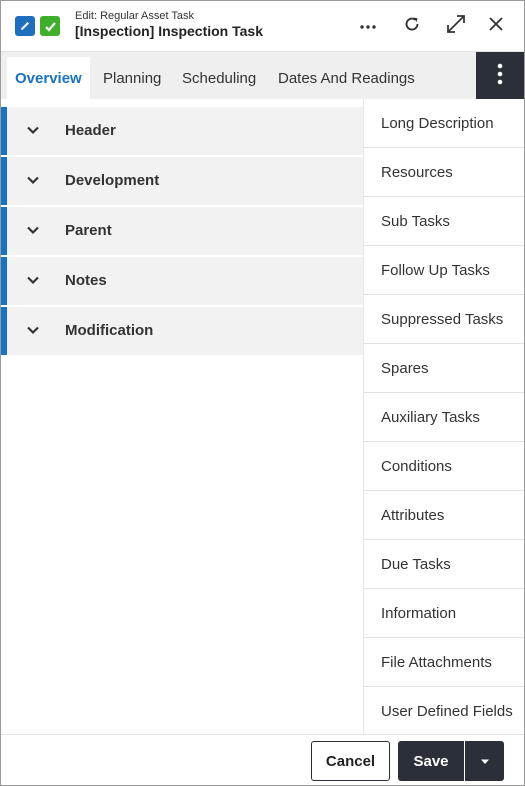  What do you see at coordinates (25, 26) in the screenshot?
I see `pencil-icon` at bounding box center [25, 26].